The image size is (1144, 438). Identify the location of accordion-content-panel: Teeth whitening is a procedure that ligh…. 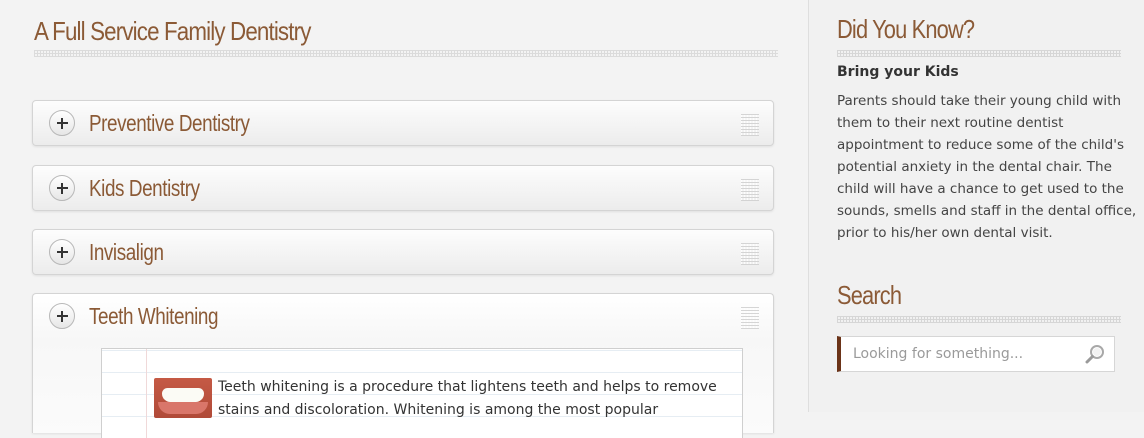
(422, 393).